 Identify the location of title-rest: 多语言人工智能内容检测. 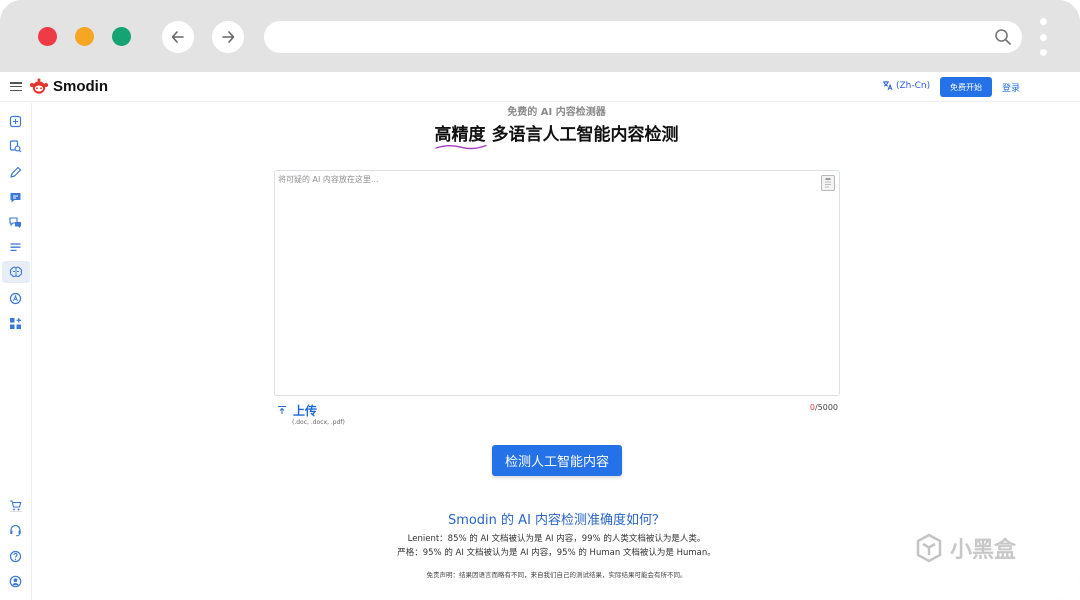
(582, 135).